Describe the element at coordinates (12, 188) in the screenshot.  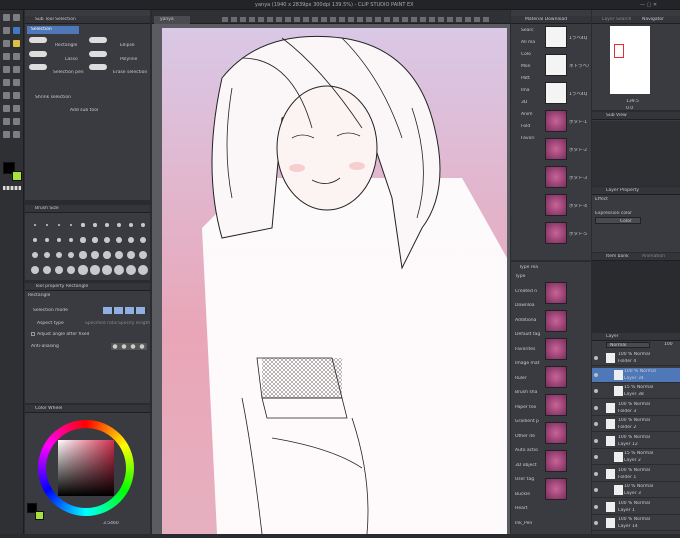
I see `transparent-swatch` at that location.